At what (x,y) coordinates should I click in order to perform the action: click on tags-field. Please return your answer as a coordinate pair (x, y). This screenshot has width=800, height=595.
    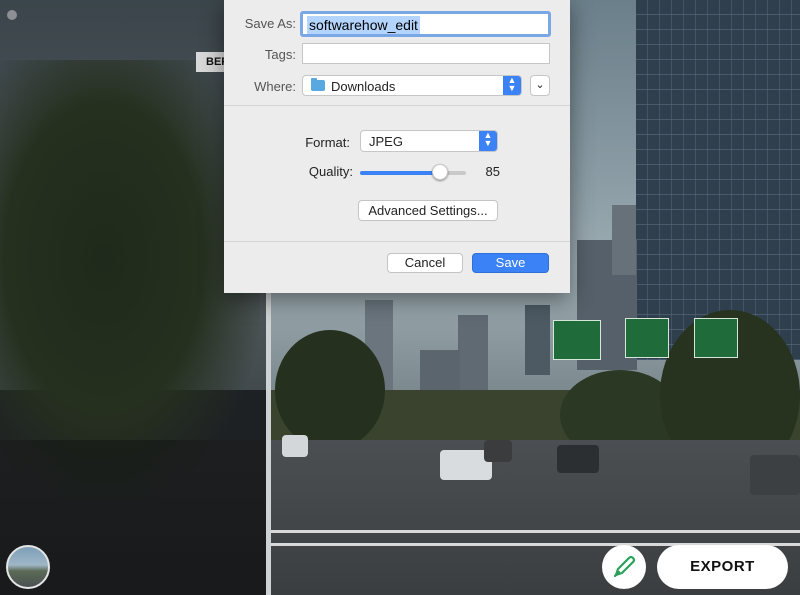
    Looking at the image, I should click on (426, 53).